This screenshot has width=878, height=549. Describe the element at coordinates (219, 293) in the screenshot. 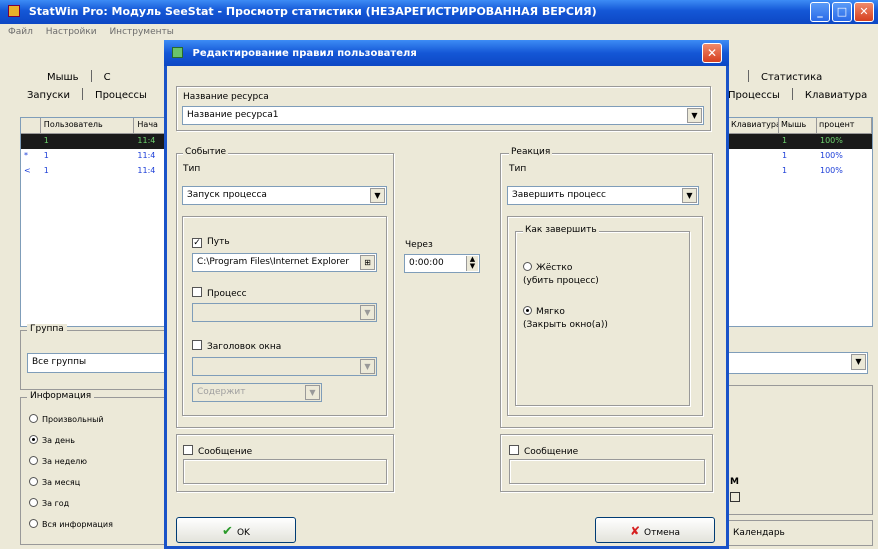

I see `process-checkbox: Процесс` at that location.